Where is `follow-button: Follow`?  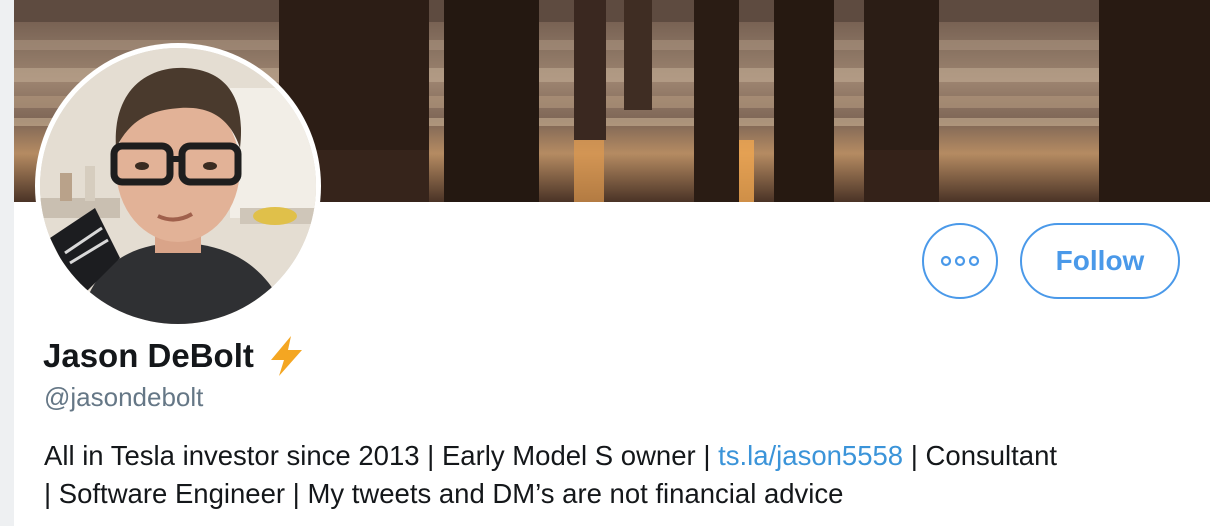 follow-button: Follow is located at coordinates (1100, 261).